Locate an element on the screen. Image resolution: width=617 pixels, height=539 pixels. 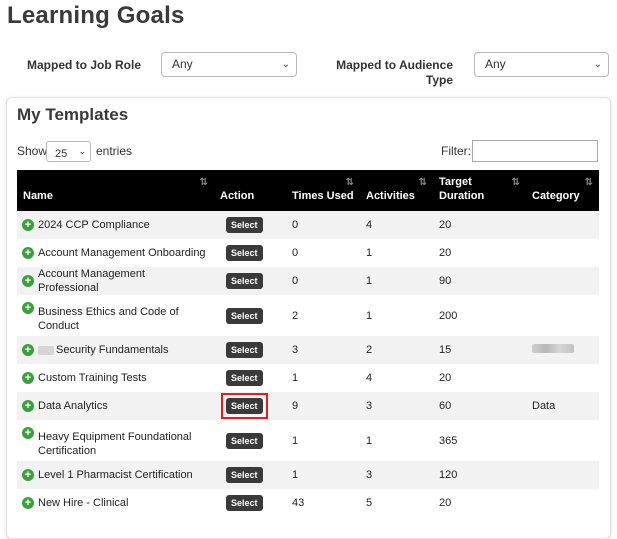
table-row: + Security Fundamentals Select 3 2 15 is located at coordinates (308, 350).